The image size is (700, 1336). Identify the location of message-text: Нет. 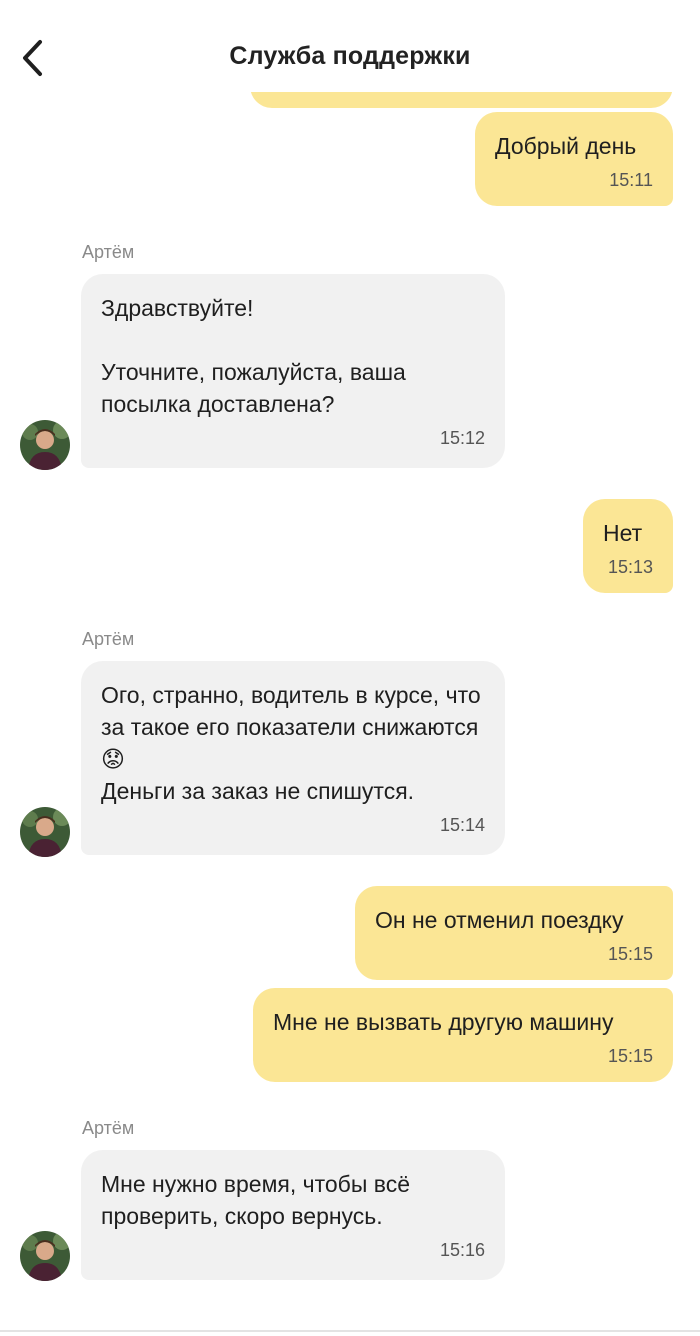
(623, 533).